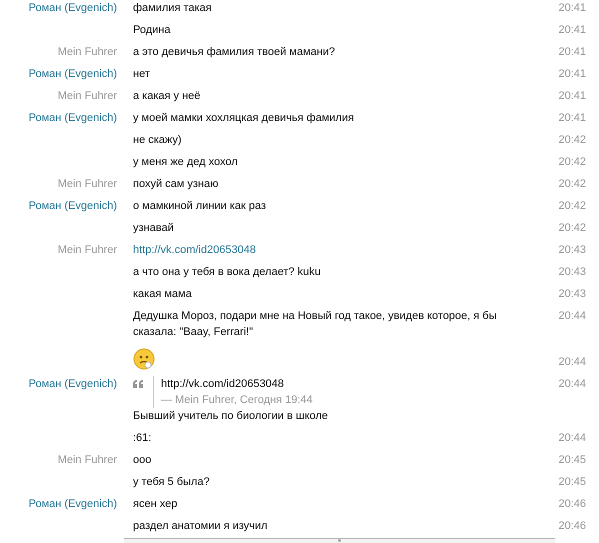 The image size is (599, 543). Describe the element at coordinates (199, 206) in the screenshot. I see `message-text: о мамкиной линии как раз` at that location.